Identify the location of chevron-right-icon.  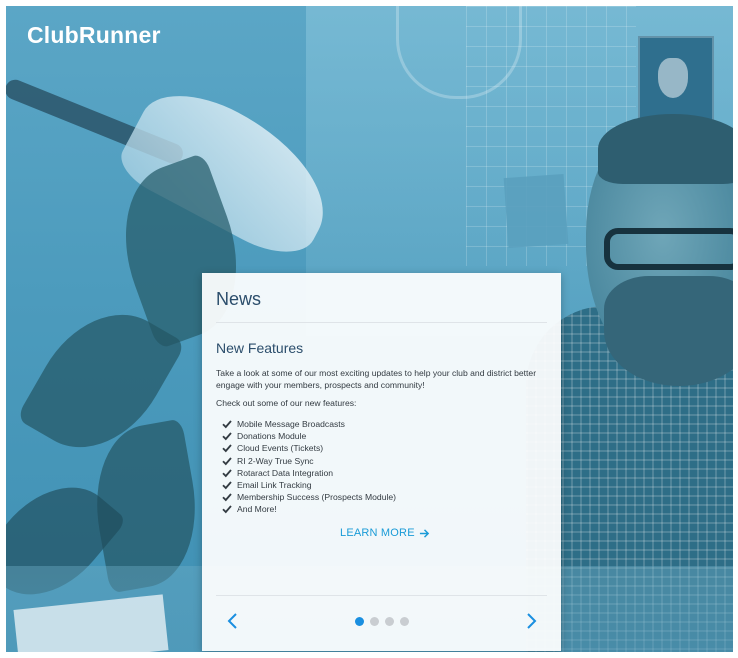
(531, 621).